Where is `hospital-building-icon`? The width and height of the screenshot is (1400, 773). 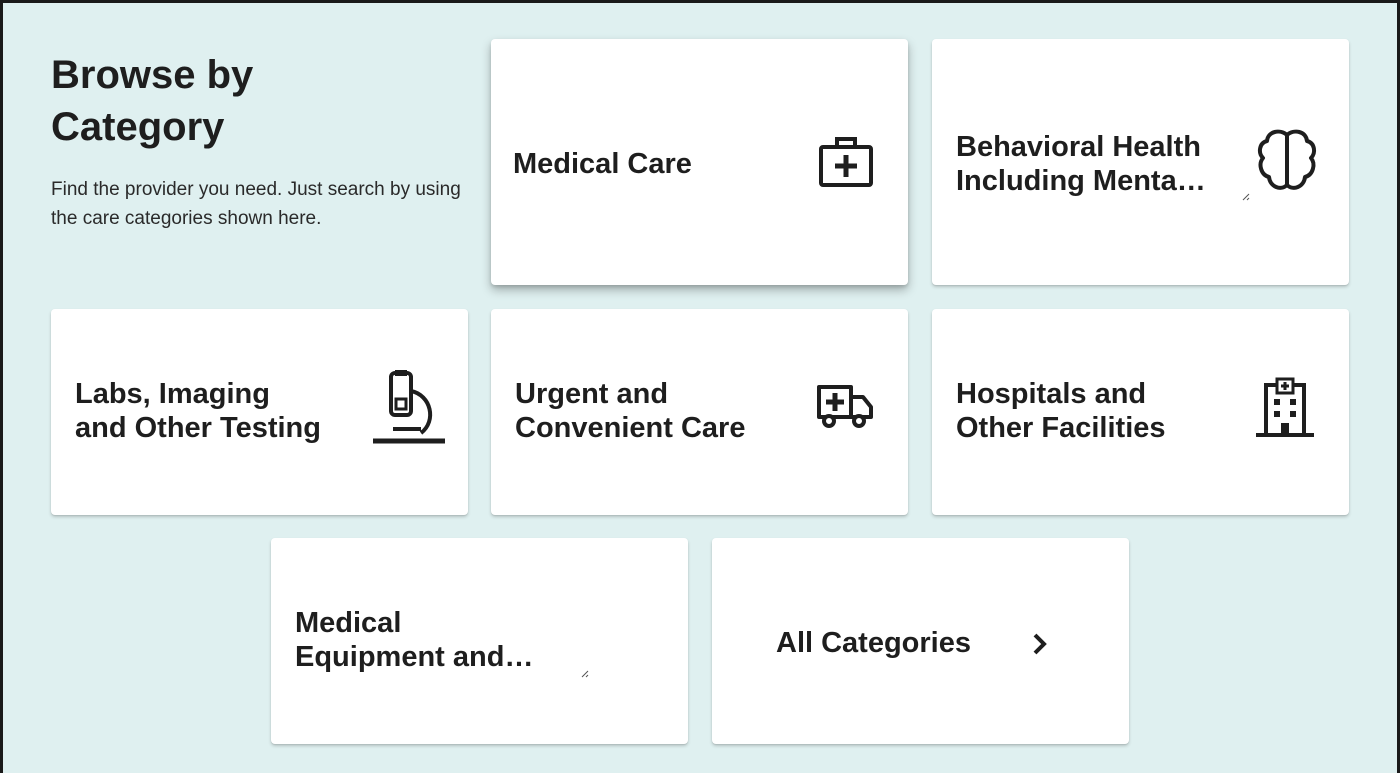
hospital-building-icon is located at coordinates (1285, 407).